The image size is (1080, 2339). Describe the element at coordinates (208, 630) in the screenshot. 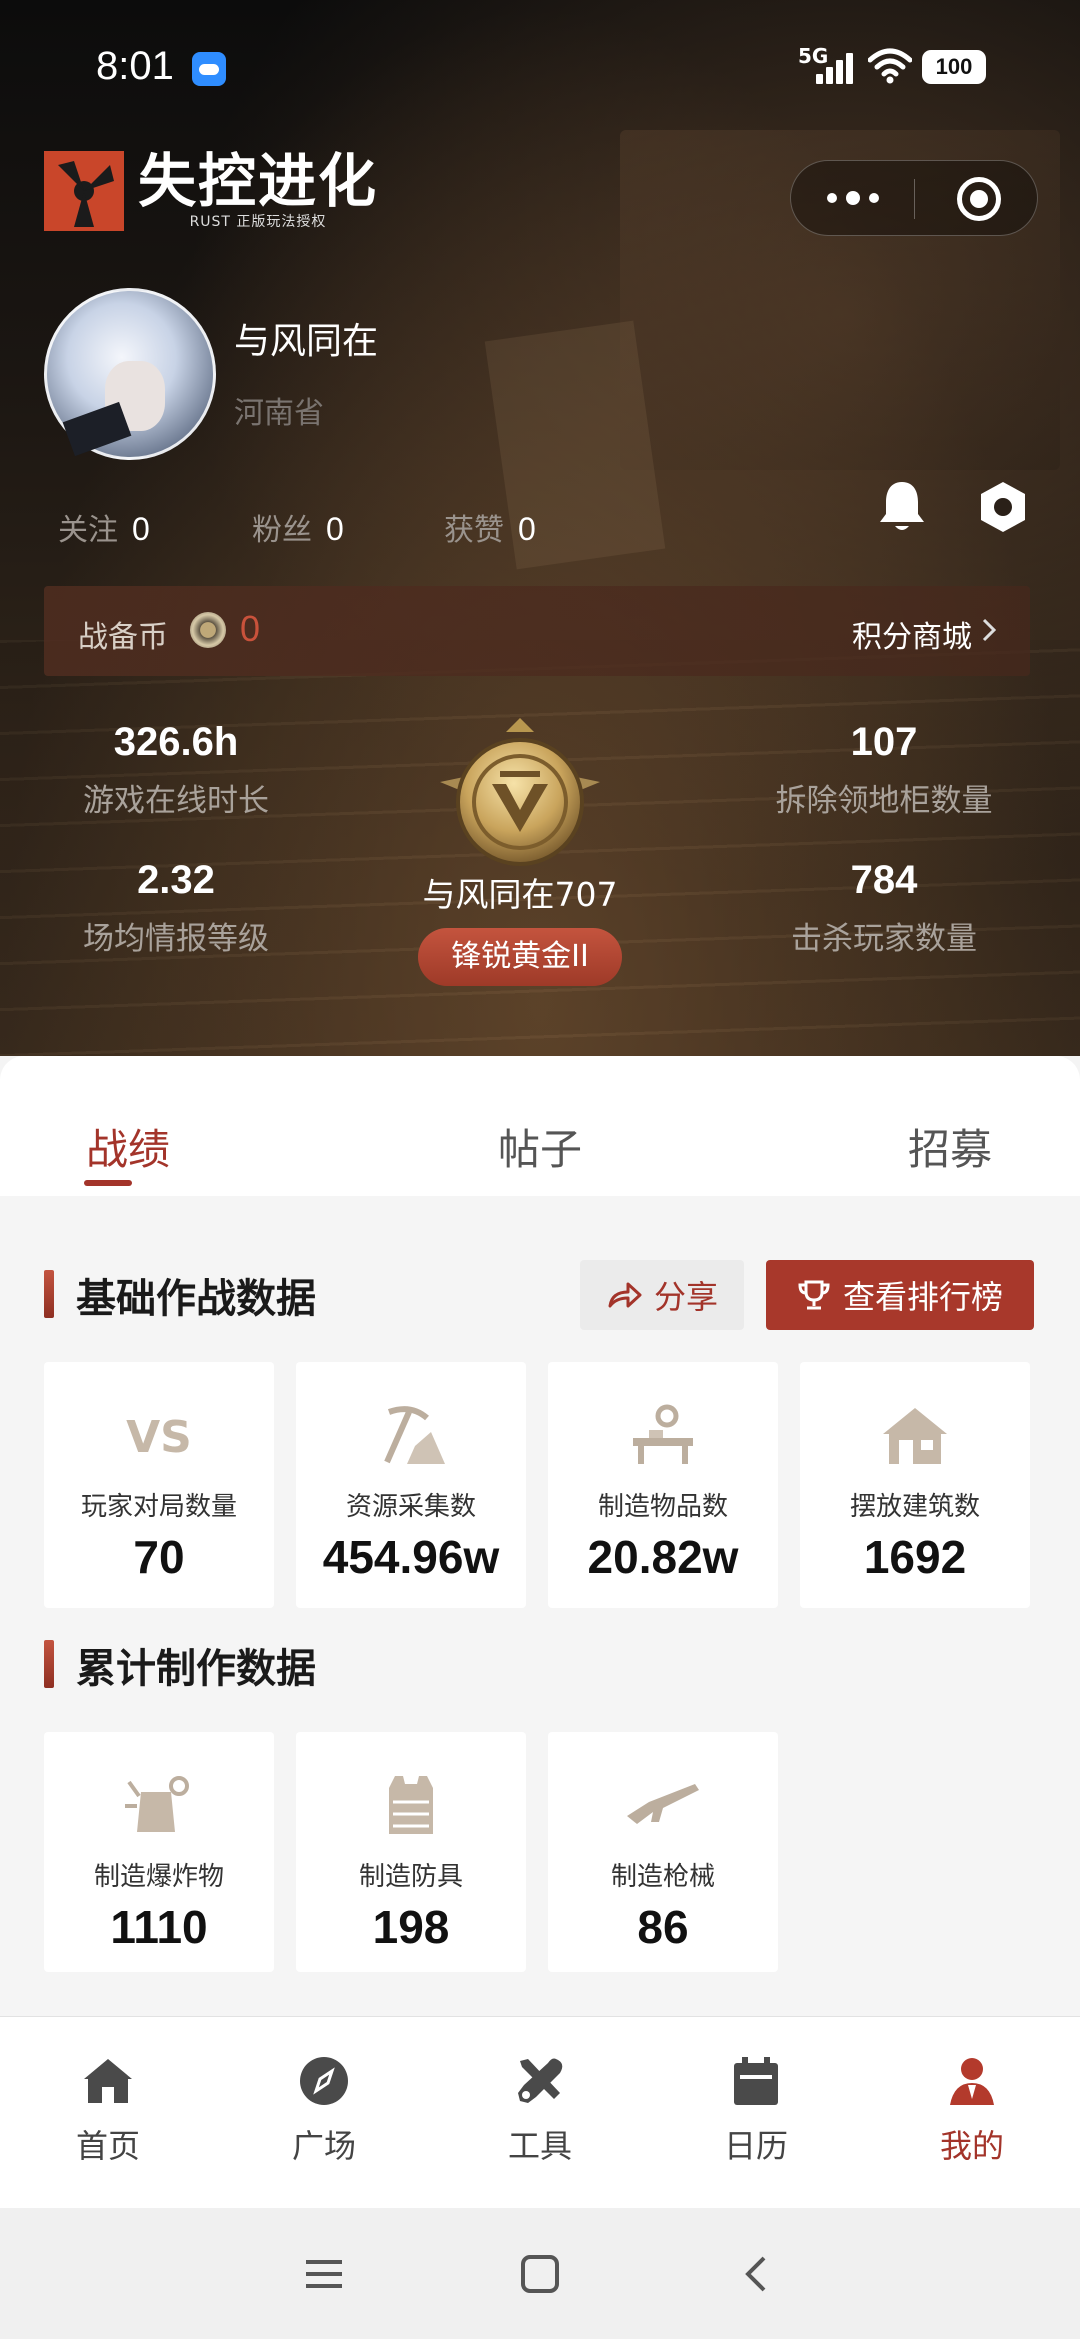

I see `coin-icon` at that location.